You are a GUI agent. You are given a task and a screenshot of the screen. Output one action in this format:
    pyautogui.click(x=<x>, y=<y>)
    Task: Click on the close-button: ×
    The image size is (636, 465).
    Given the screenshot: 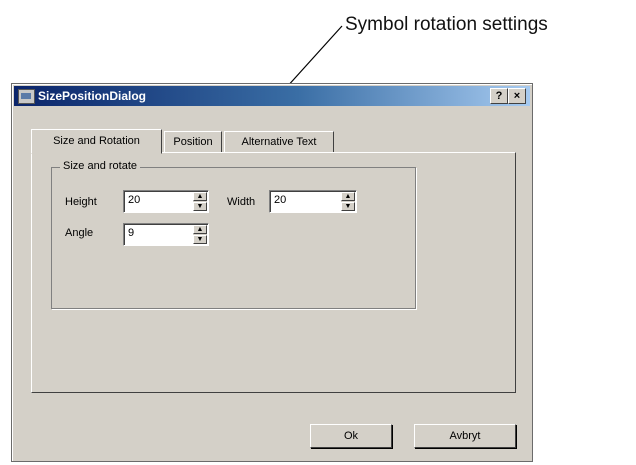 What is the action you would take?
    pyautogui.click(x=517, y=96)
    